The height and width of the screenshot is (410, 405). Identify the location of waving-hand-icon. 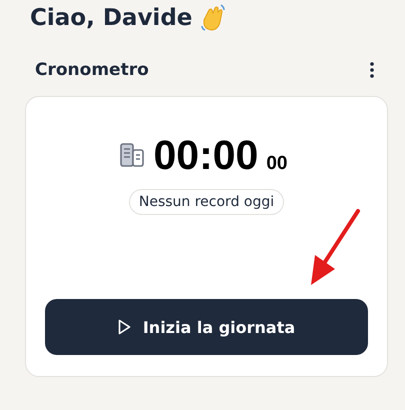
(213, 18).